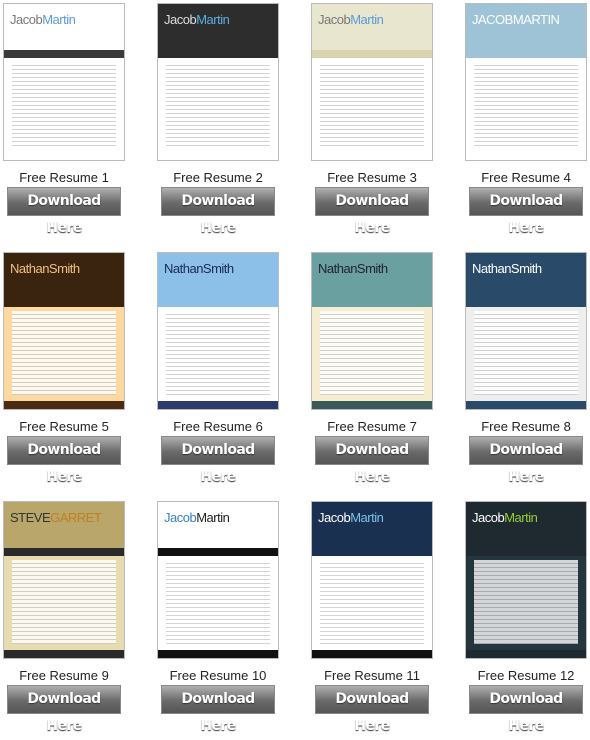  Describe the element at coordinates (218, 675) in the screenshot. I see `resume-label: Free Resume 10` at that location.